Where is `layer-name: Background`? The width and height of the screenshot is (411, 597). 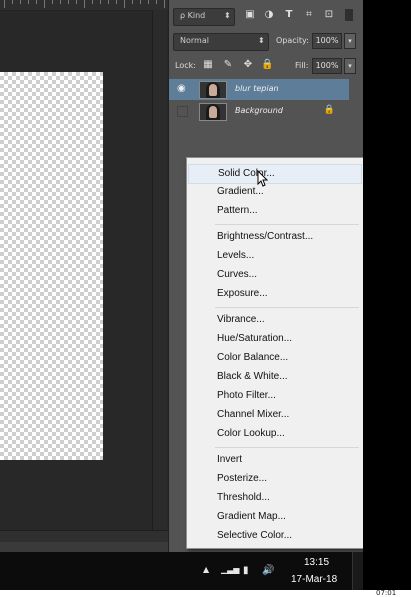 layer-name: Background is located at coordinates (259, 110).